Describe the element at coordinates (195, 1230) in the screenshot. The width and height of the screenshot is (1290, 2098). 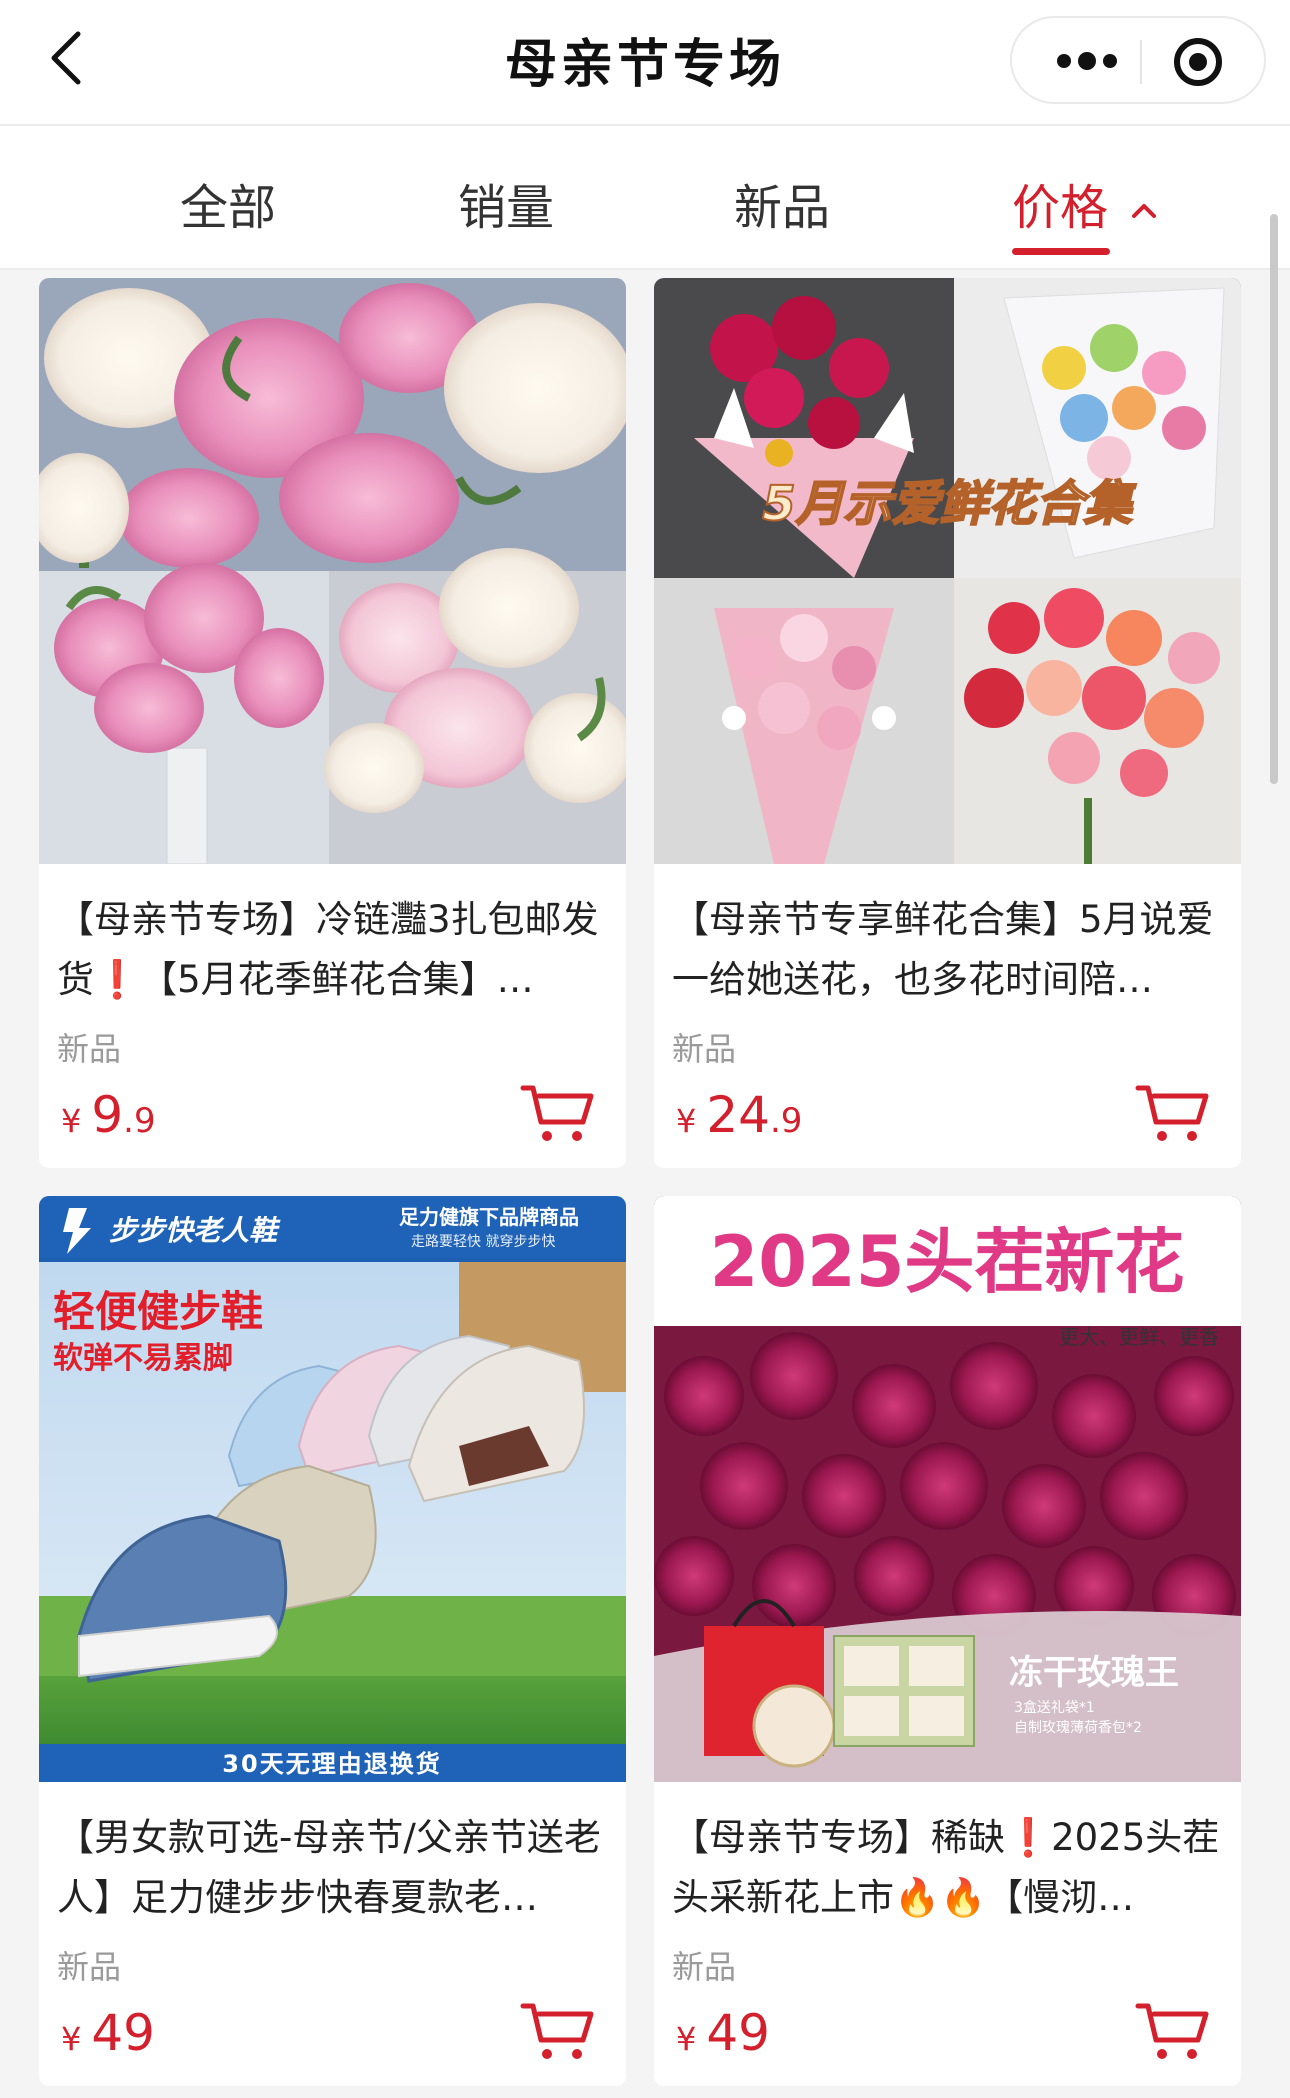
I see `brand-name: 步步快老人鞋` at that location.